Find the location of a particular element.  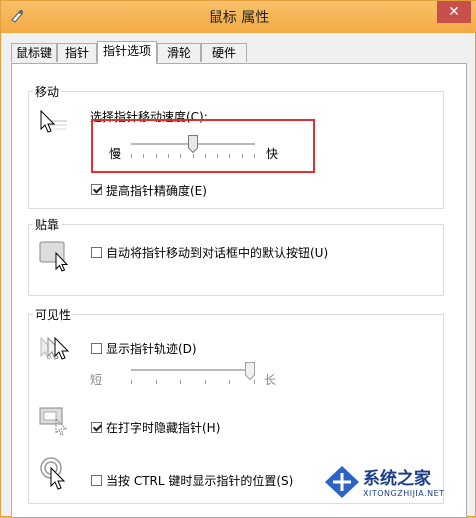

trails-slider-thumb is located at coordinates (250, 371).